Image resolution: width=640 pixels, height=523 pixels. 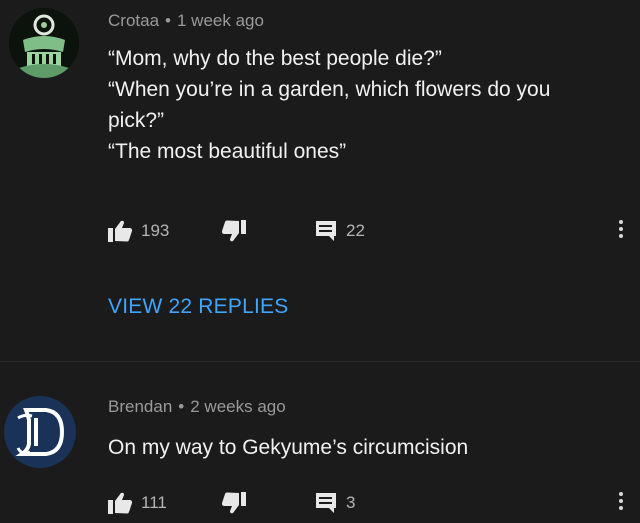 What do you see at coordinates (154, 502) in the screenshot?
I see `like-count: 111` at bounding box center [154, 502].